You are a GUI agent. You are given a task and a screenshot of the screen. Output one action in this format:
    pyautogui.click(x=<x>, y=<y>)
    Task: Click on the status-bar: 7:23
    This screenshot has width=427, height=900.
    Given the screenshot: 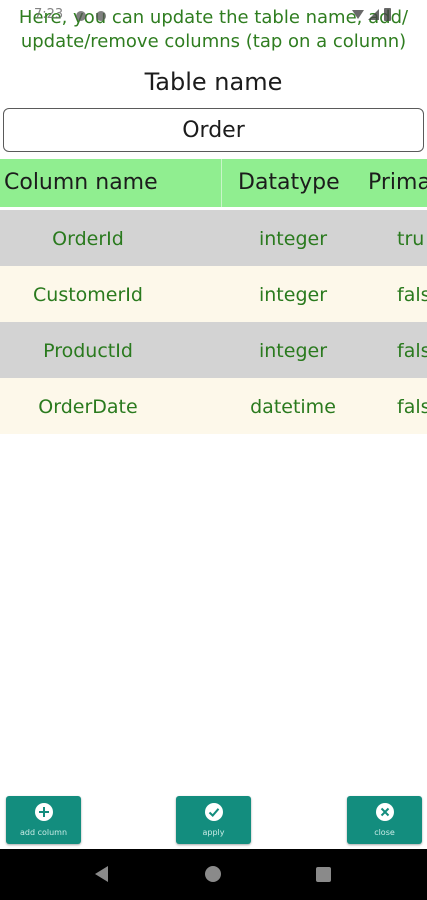 What is the action you would take?
    pyautogui.click(x=213, y=15)
    